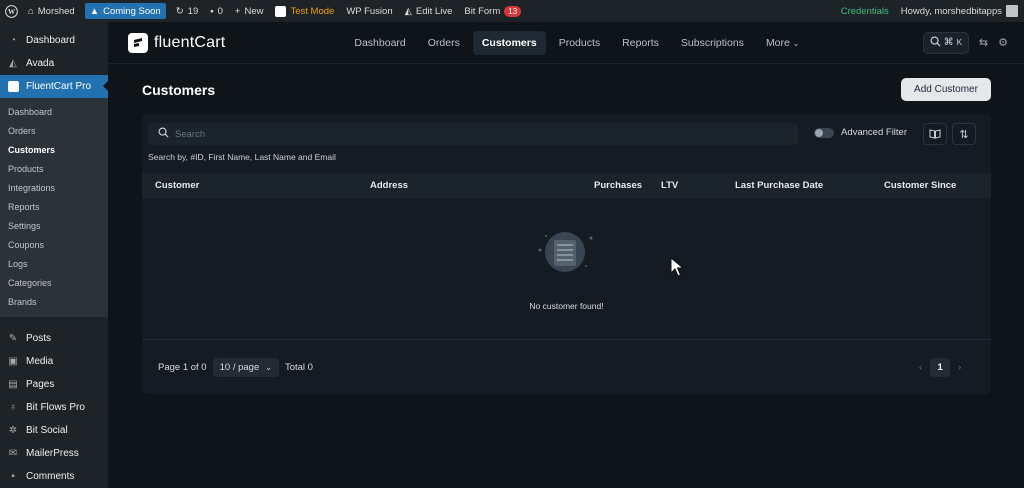 The image size is (1024, 488). I want to click on pin-icon: ✎, so click(13, 338).